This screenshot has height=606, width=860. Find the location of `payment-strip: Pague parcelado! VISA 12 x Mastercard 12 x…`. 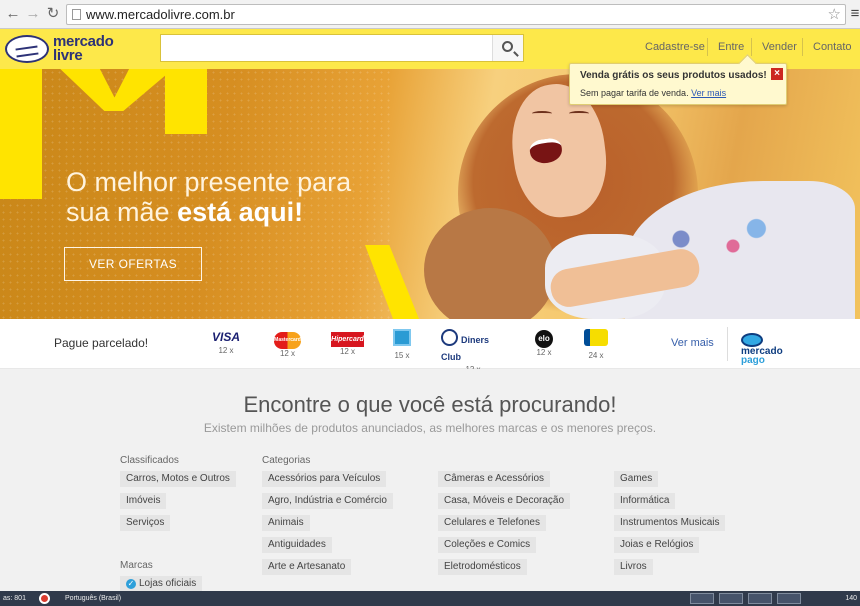

payment-strip: Pague parcelado! VISA 12 x Mastercard 12 x… is located at coordinates (430, 346).